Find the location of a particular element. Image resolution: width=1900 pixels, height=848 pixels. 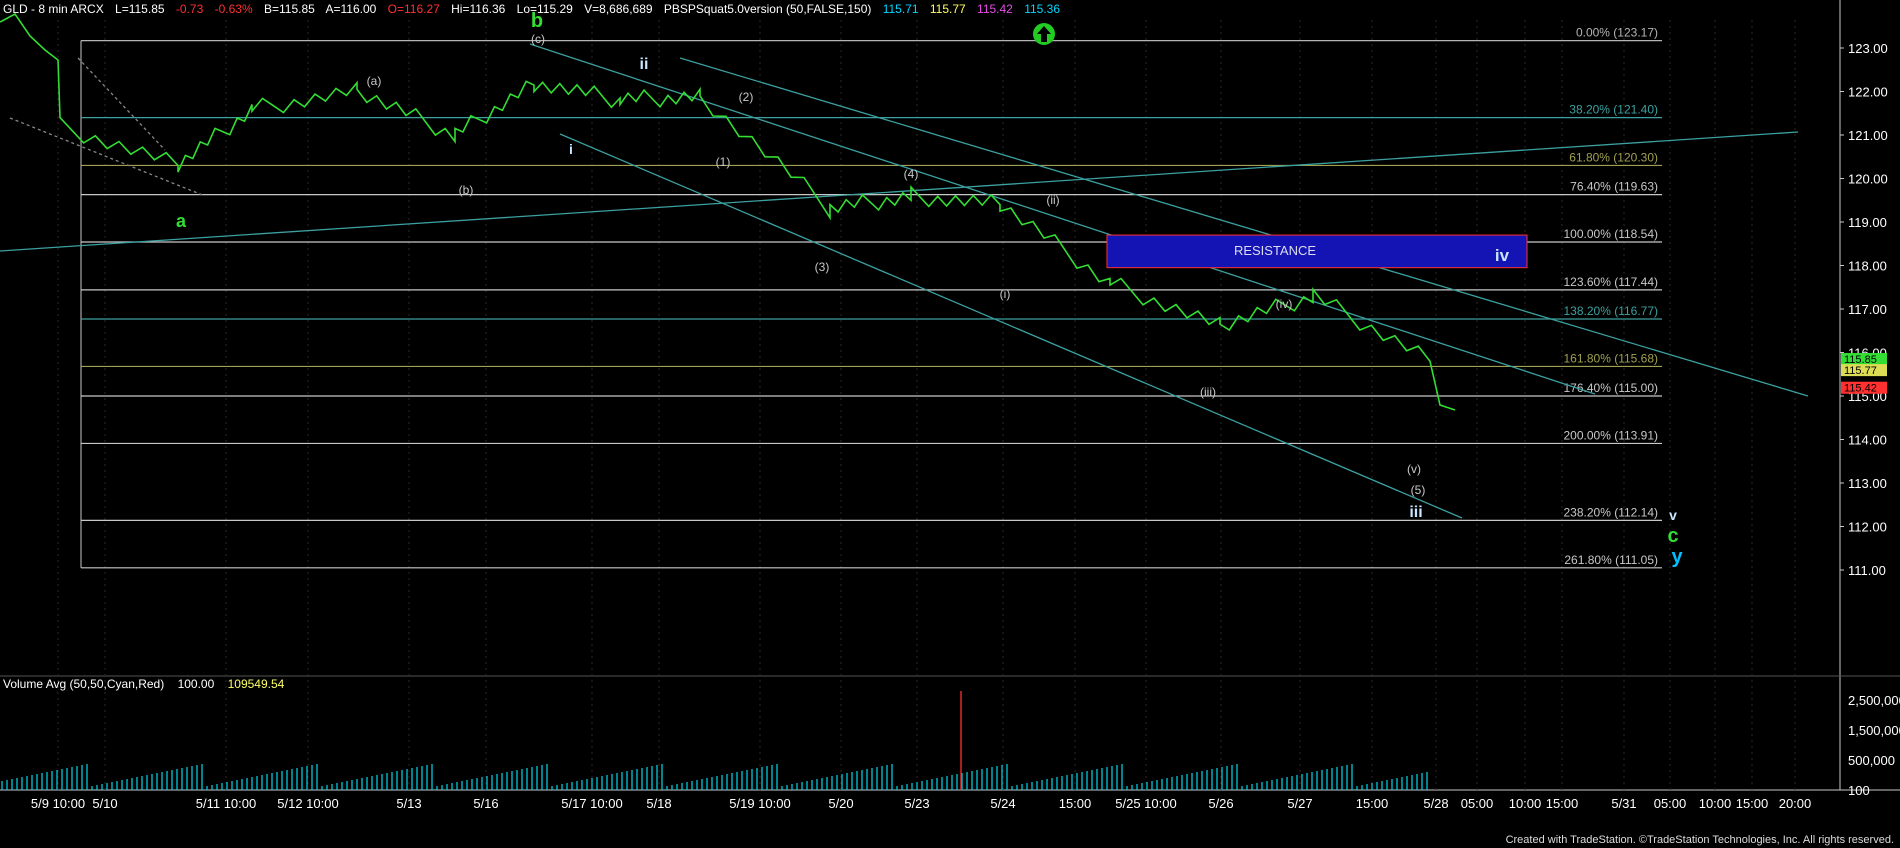

fib-level-label: 161.80% (115.68) is located at coordinates (1610, 358).